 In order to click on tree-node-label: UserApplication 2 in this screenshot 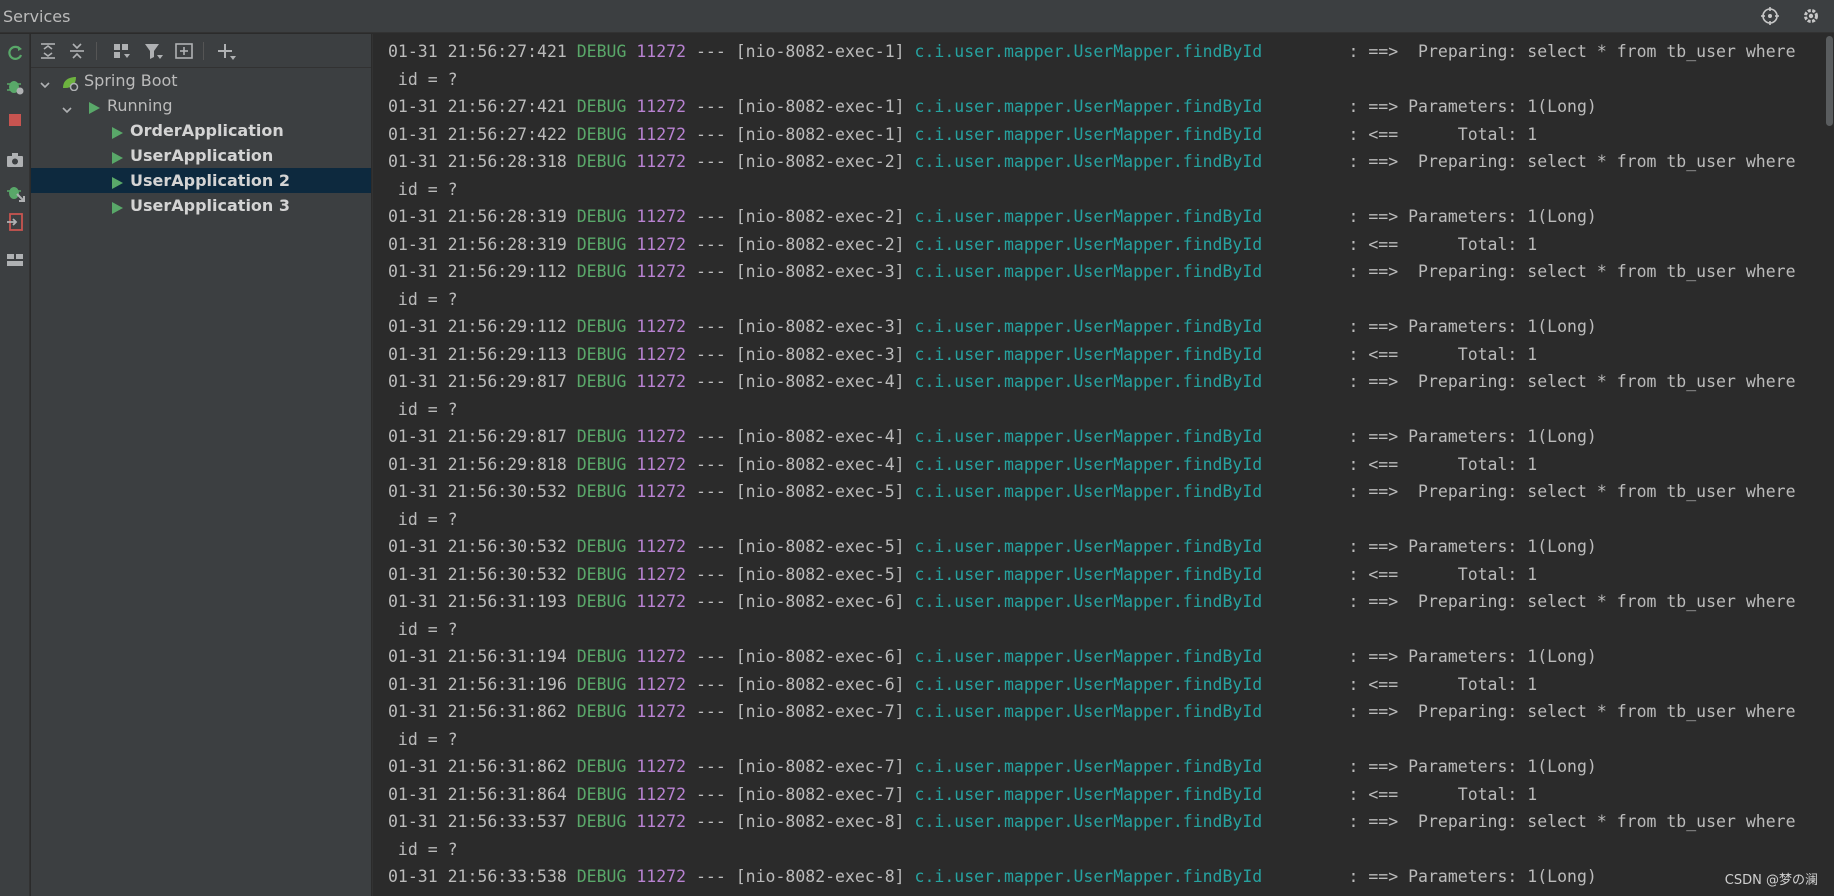, I will do `click(210, 180)`.